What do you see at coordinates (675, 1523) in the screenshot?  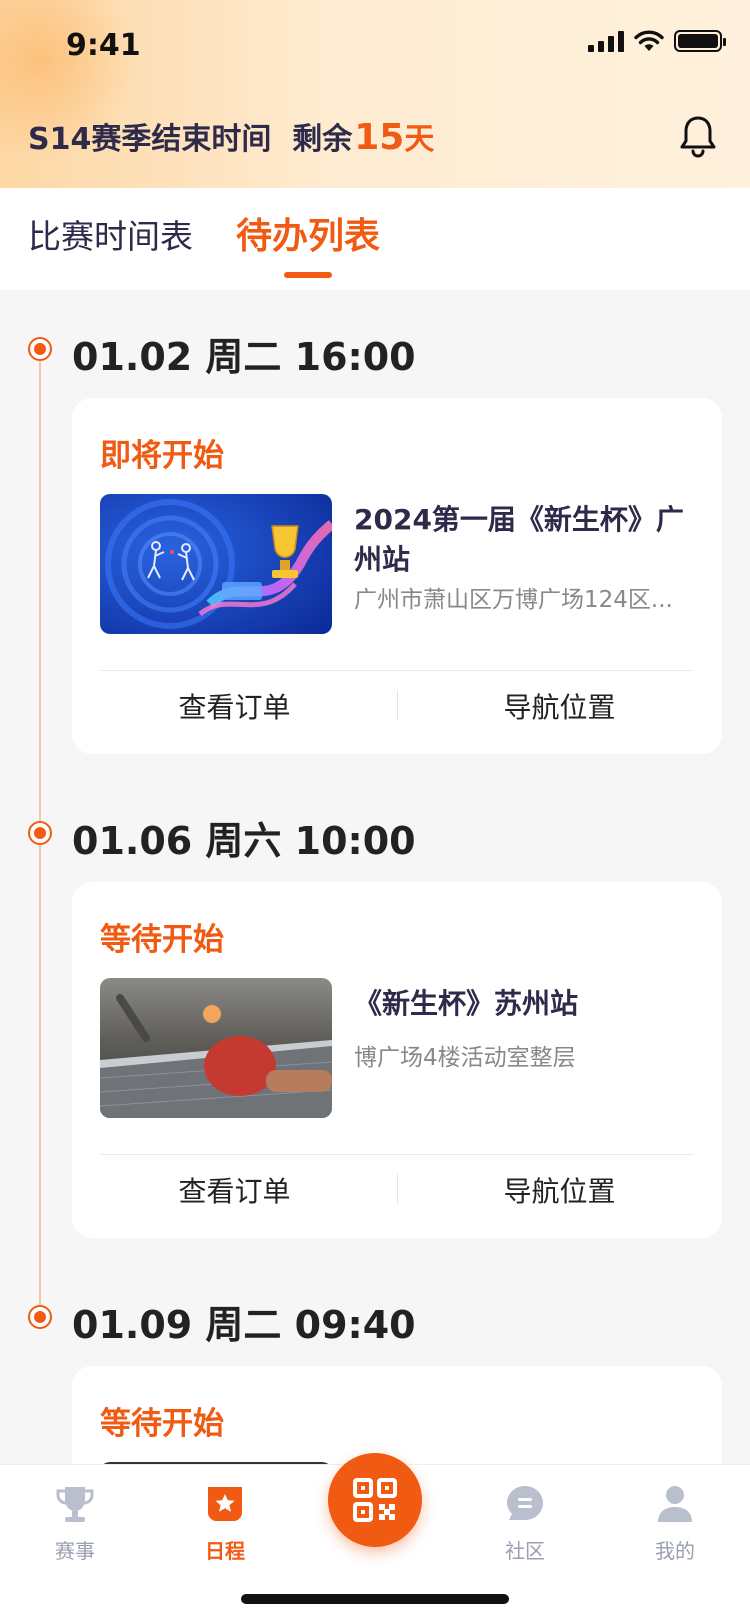 I see `nav-item-profile: 我的` at bounding box center [675, 1523].